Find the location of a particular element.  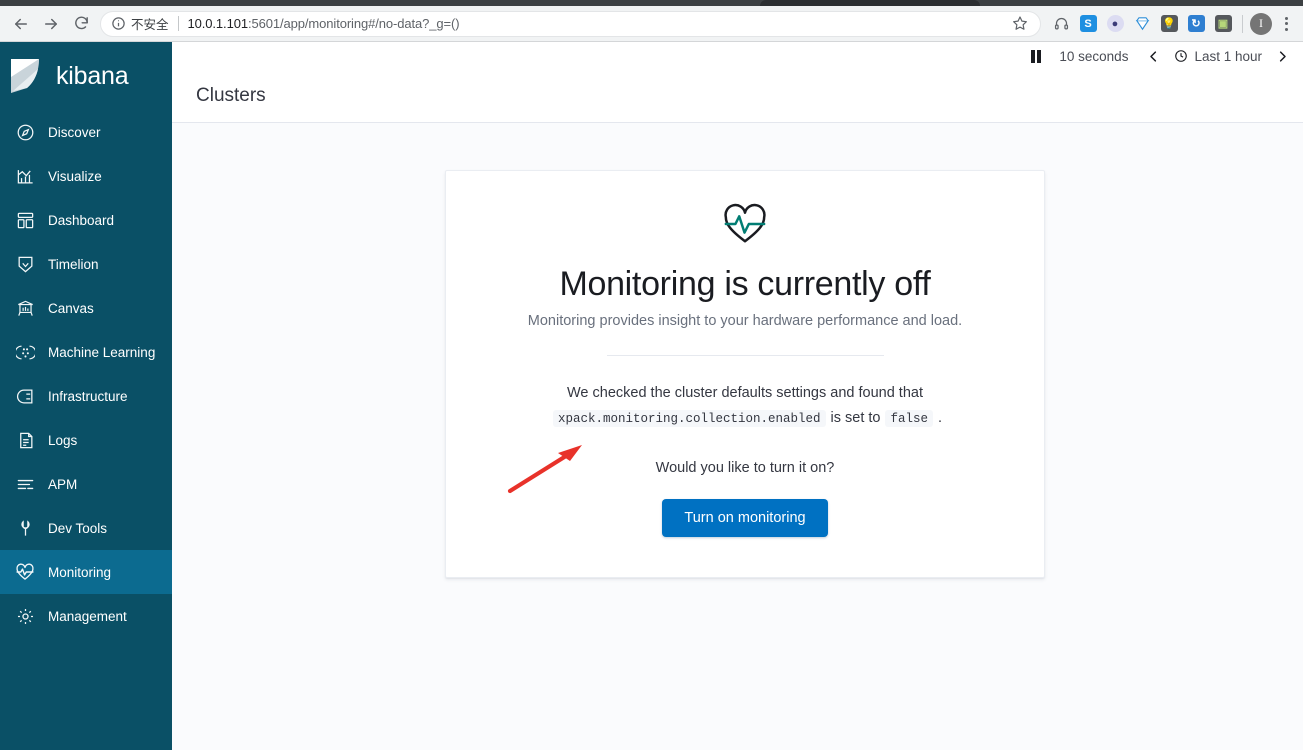

chevron-left-icon is located at coordinates (1153, 56).